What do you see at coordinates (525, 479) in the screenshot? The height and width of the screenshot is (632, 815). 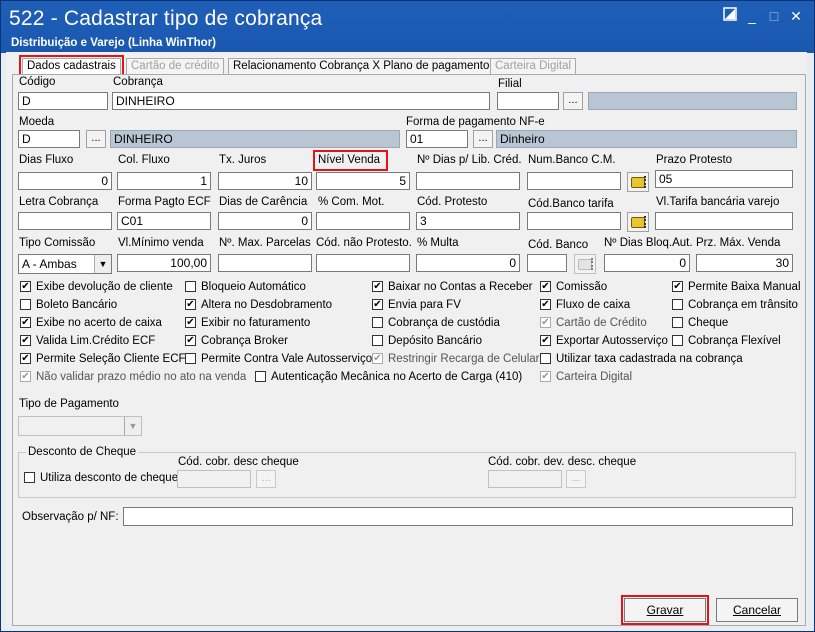 I see `cod-cobr-dev-input` at bounding box center [525, 479].